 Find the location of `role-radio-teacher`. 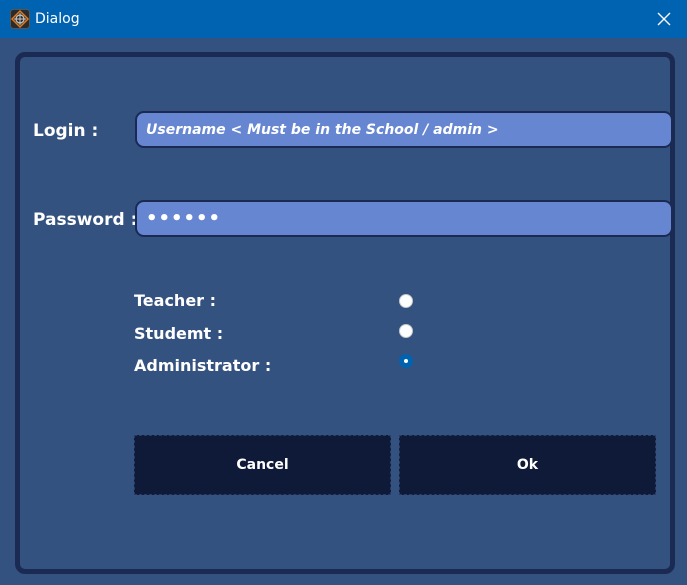

role-radio-teacher is located at coordinates (406, 301).